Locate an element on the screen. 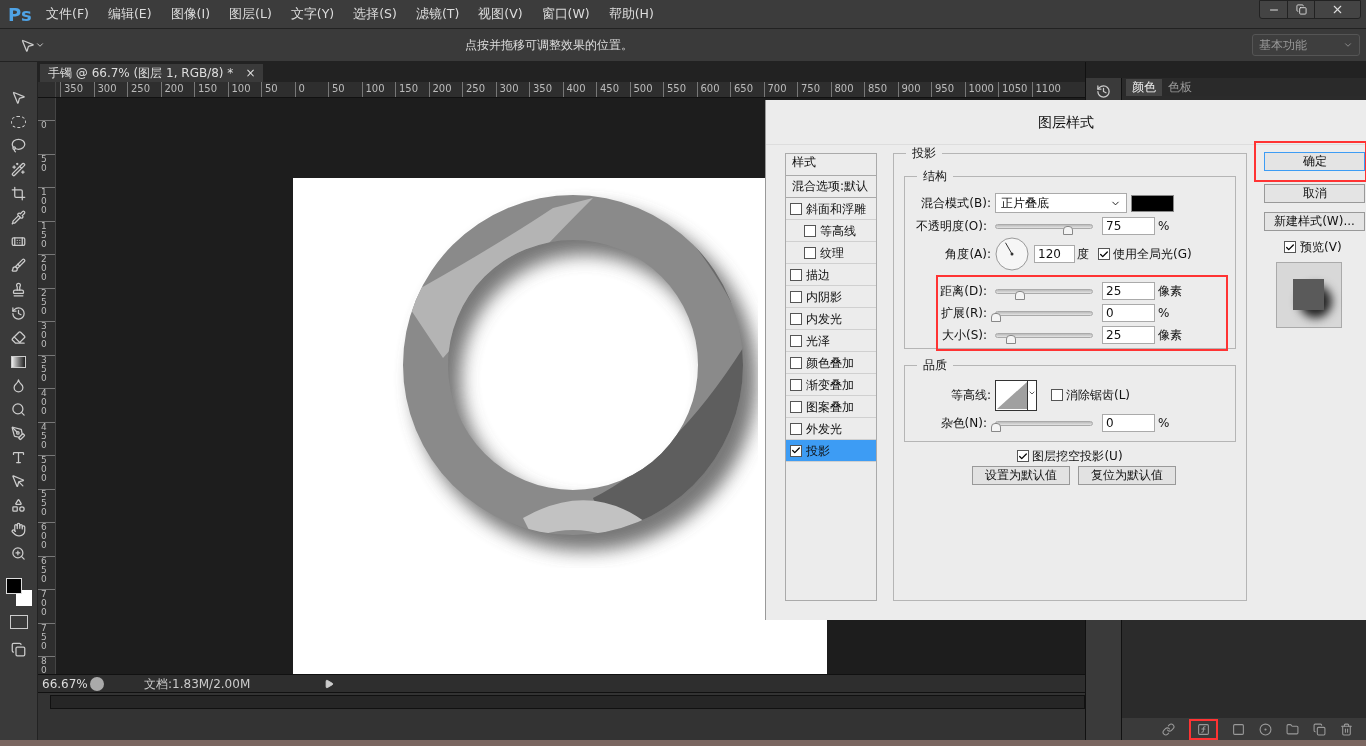 Image resolution: width=1366 pixels, height=746 pixels. status-menu-icon is located at coordinates (329, 683).